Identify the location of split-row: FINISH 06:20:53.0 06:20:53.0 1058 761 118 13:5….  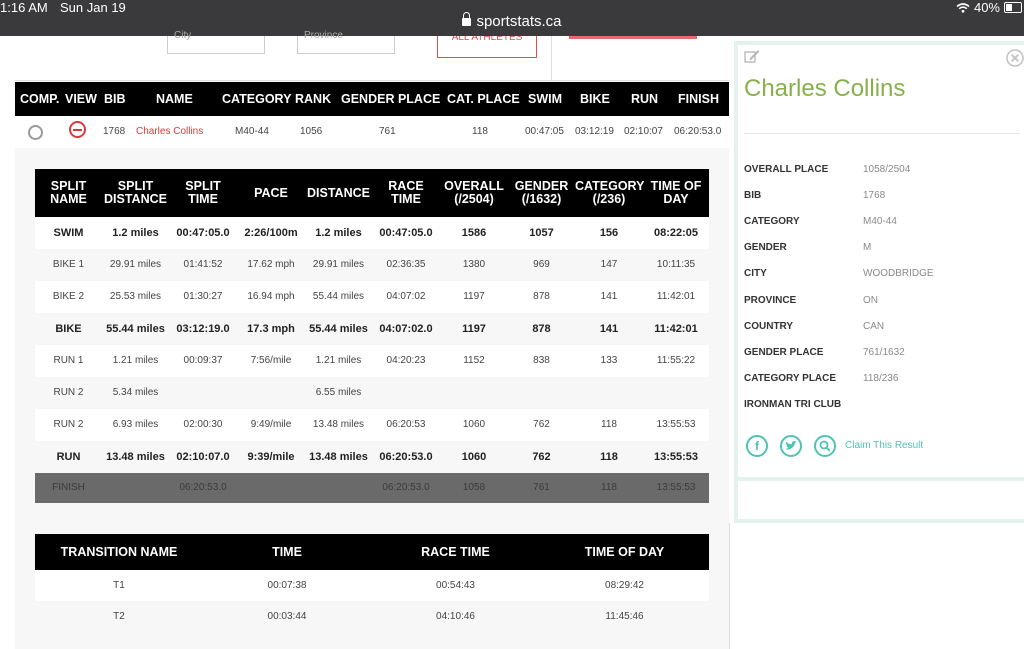
(372, 488).